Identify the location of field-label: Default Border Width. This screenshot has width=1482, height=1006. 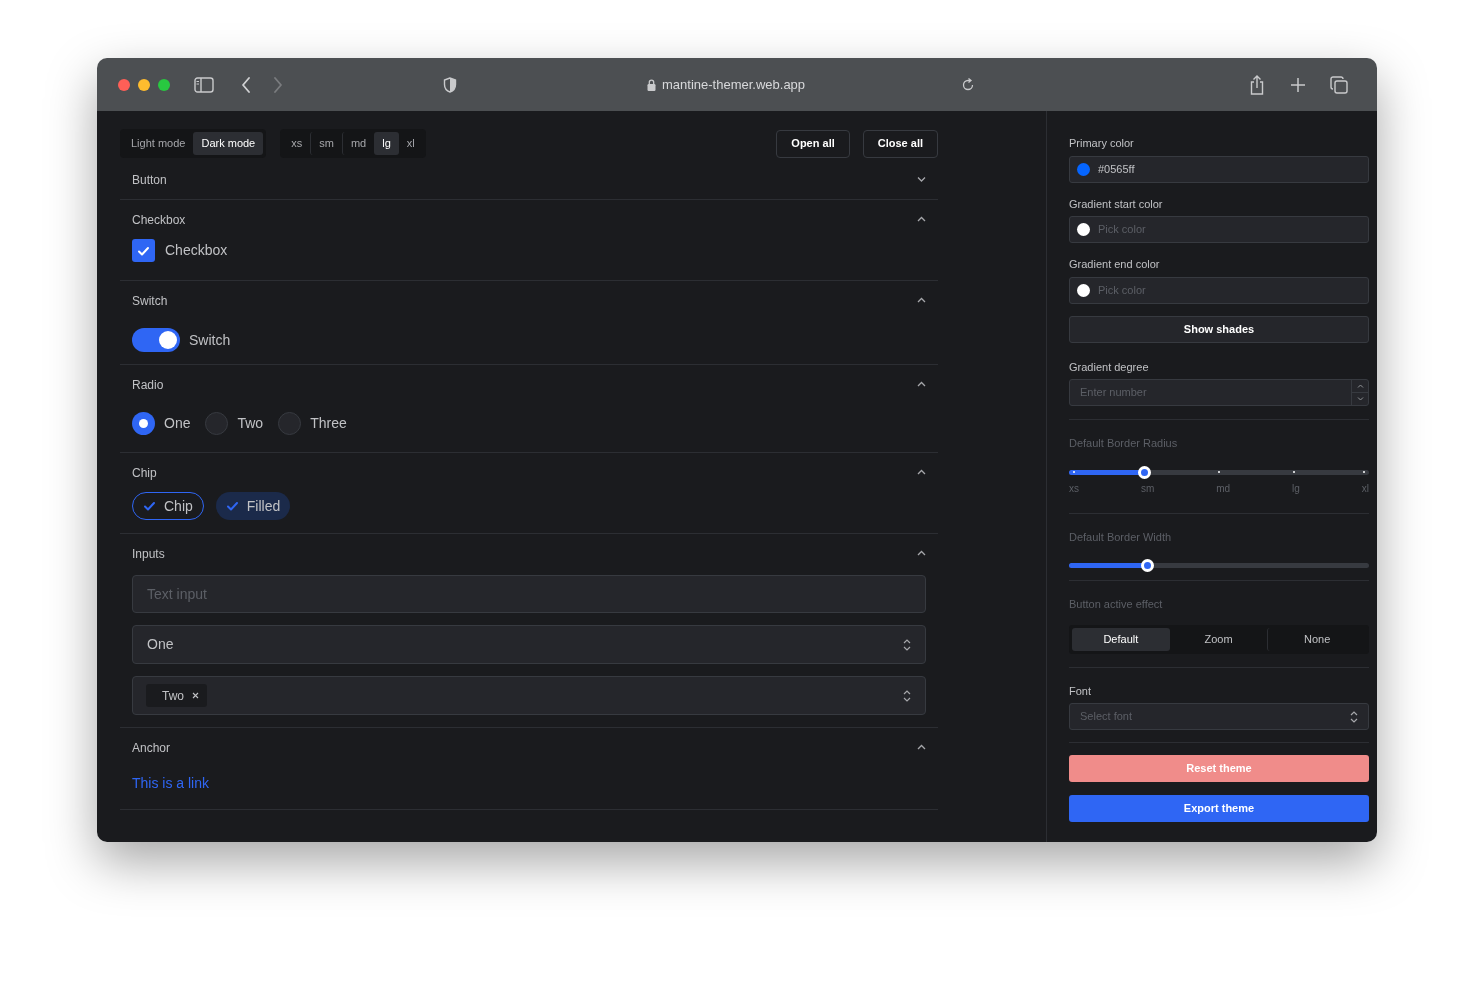
(1121, 537).